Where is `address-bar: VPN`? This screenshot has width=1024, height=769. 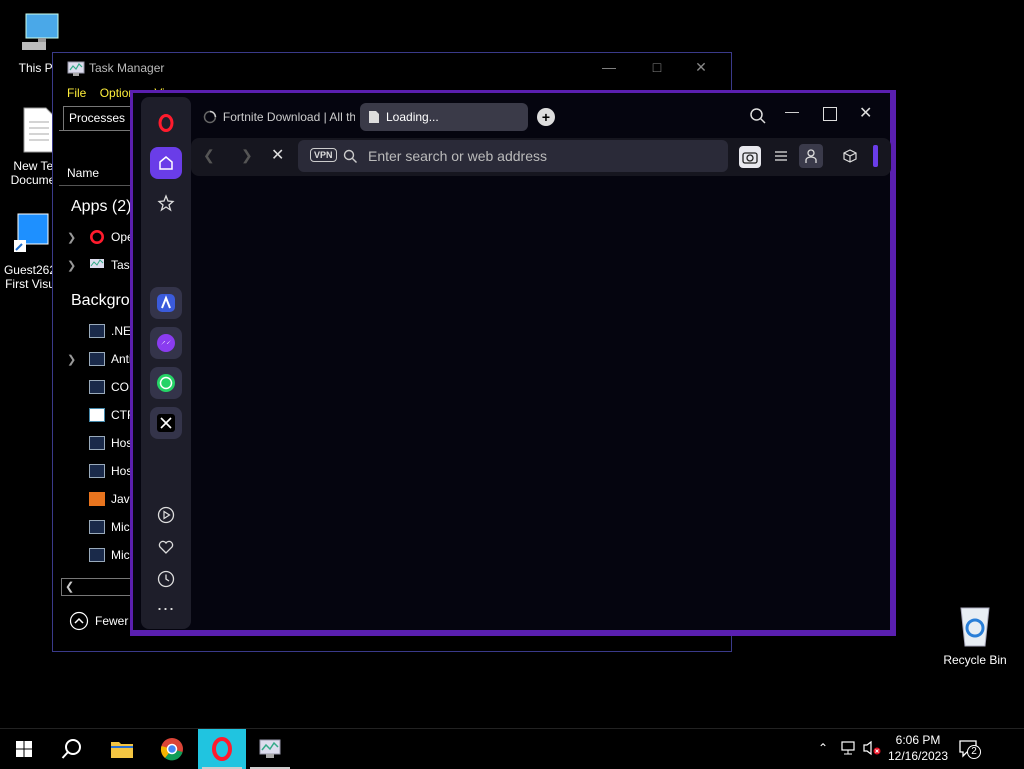 address-bar: VPN is located at coordinates (513, 156).